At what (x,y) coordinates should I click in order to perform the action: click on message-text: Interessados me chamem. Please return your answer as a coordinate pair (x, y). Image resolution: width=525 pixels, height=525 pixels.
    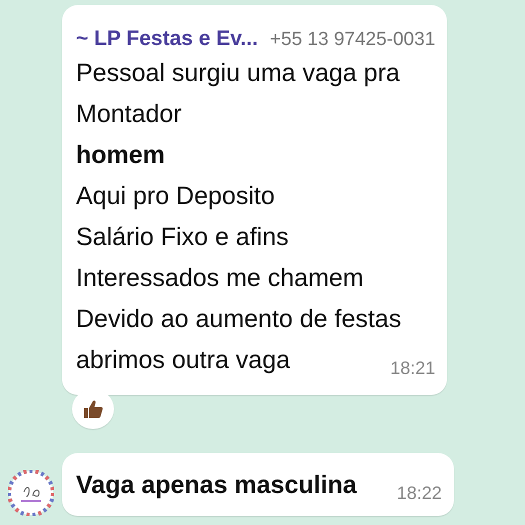
    Looking at the image, I should click on (220, 278).